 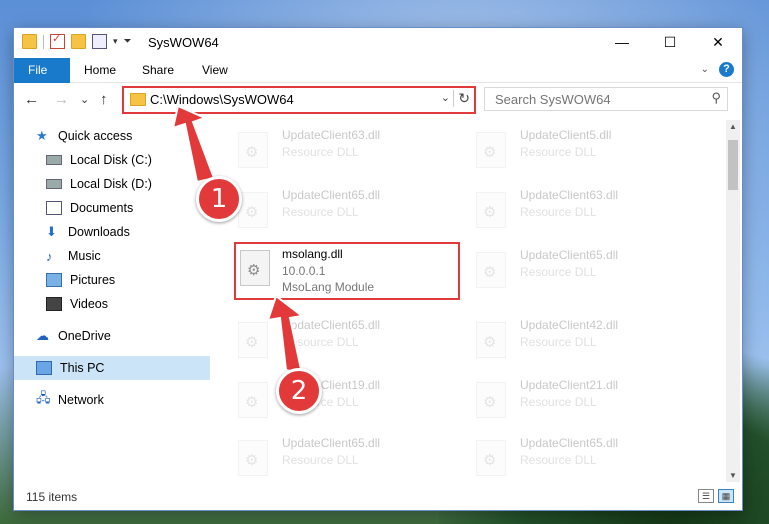 I want to click on cloud-icon: ☁, so click(x=42, y=335).